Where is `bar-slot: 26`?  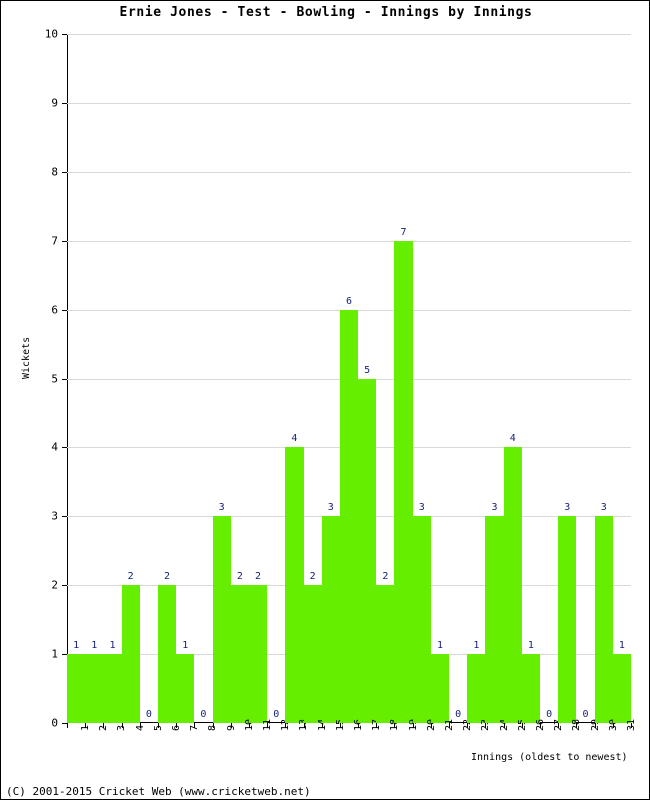 bar-slot: 26 is located at coordinates (169, 382).